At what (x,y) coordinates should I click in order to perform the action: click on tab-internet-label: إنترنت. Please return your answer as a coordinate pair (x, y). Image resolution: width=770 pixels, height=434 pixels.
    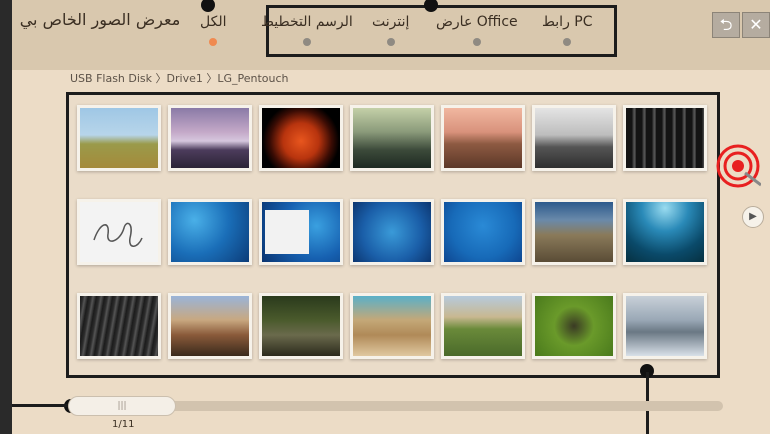
    Looking at the image, I should click on (391, 22).